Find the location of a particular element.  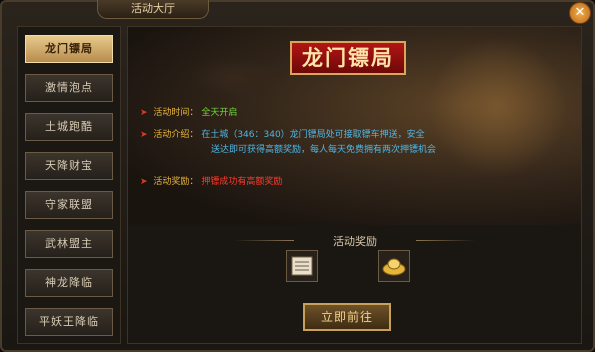

go-now-button: 立即前往 is located at coordinates (347, 317).